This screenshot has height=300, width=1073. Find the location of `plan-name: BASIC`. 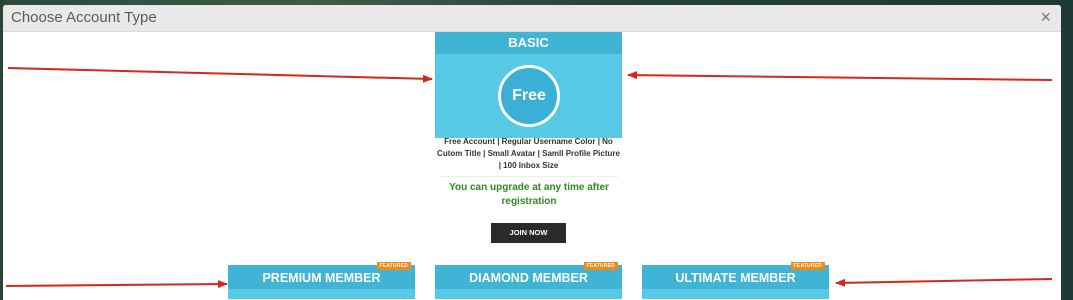

plan-name: BASIC is located at coordinates (528, 43).